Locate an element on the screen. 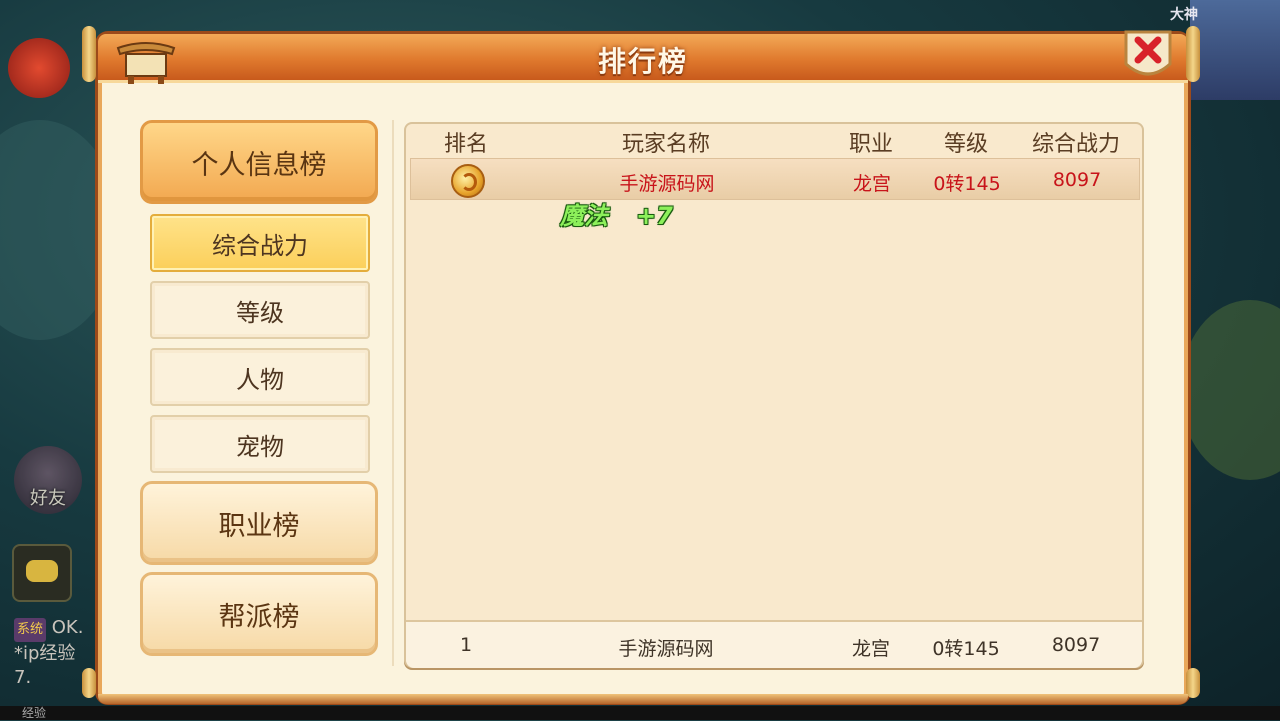 This screenshot has width=1280, height=721. header-player-name: 玩家名称 is located at coordinates (665, 144).